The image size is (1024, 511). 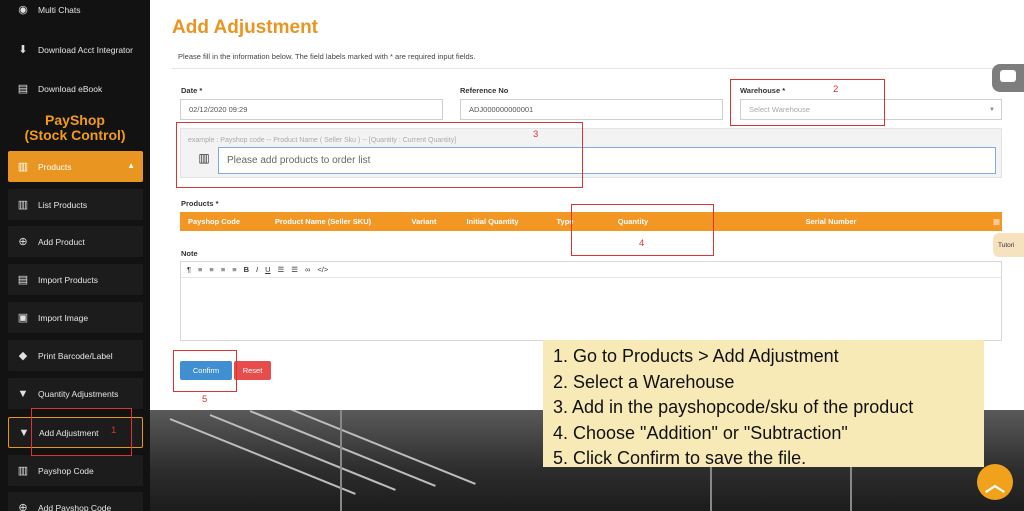 I want to click on column-variant: Variant, so click(x=424, y=221).